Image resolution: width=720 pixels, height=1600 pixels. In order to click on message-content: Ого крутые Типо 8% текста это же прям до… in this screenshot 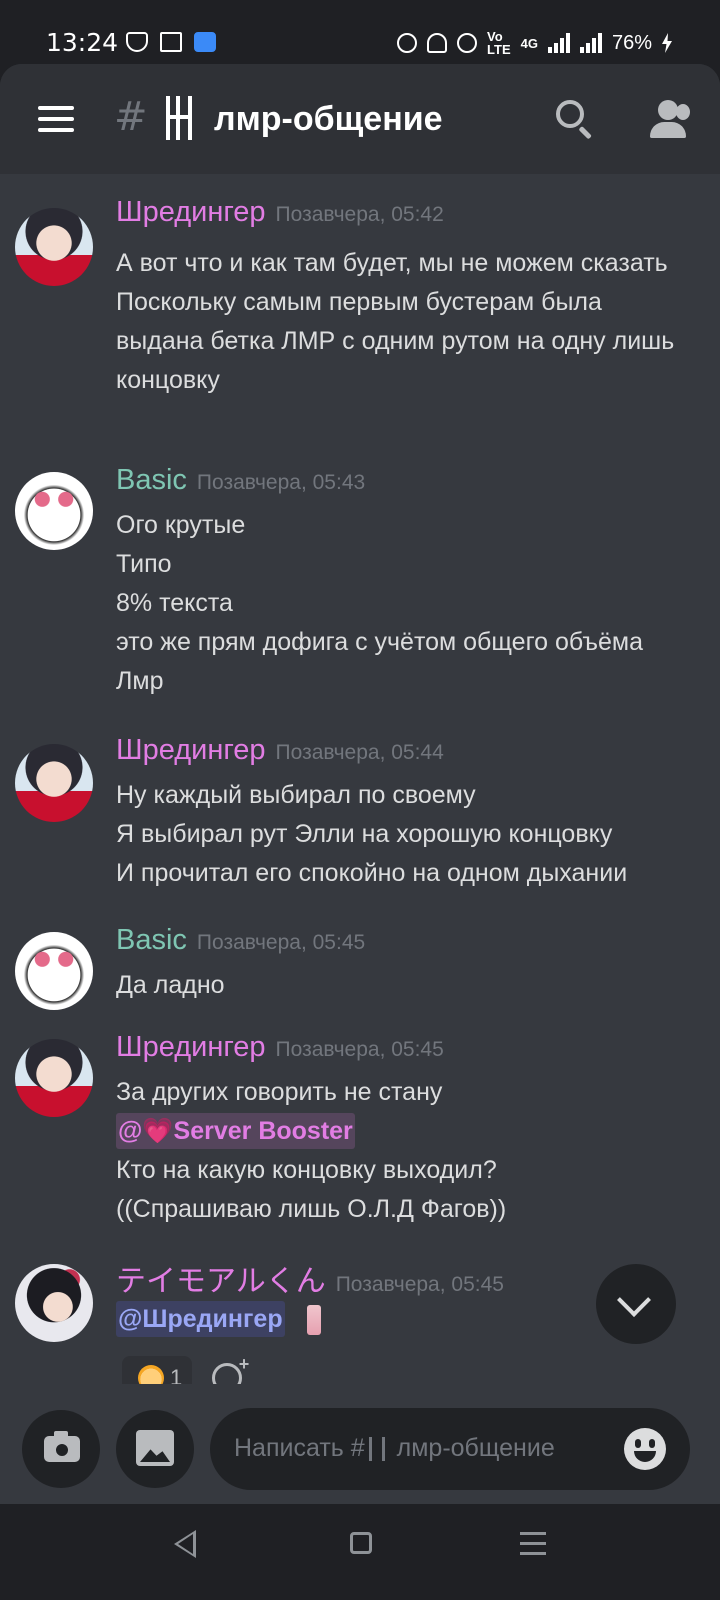, I will do `click(406, 603)`.